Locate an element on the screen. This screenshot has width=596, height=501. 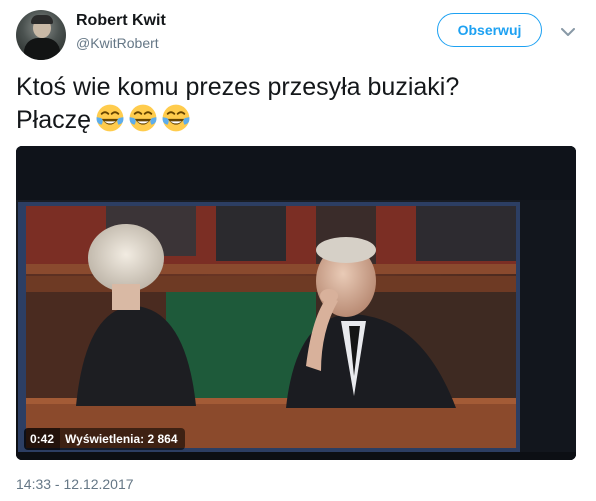
author-avatar is located at coordinates (41, 35).